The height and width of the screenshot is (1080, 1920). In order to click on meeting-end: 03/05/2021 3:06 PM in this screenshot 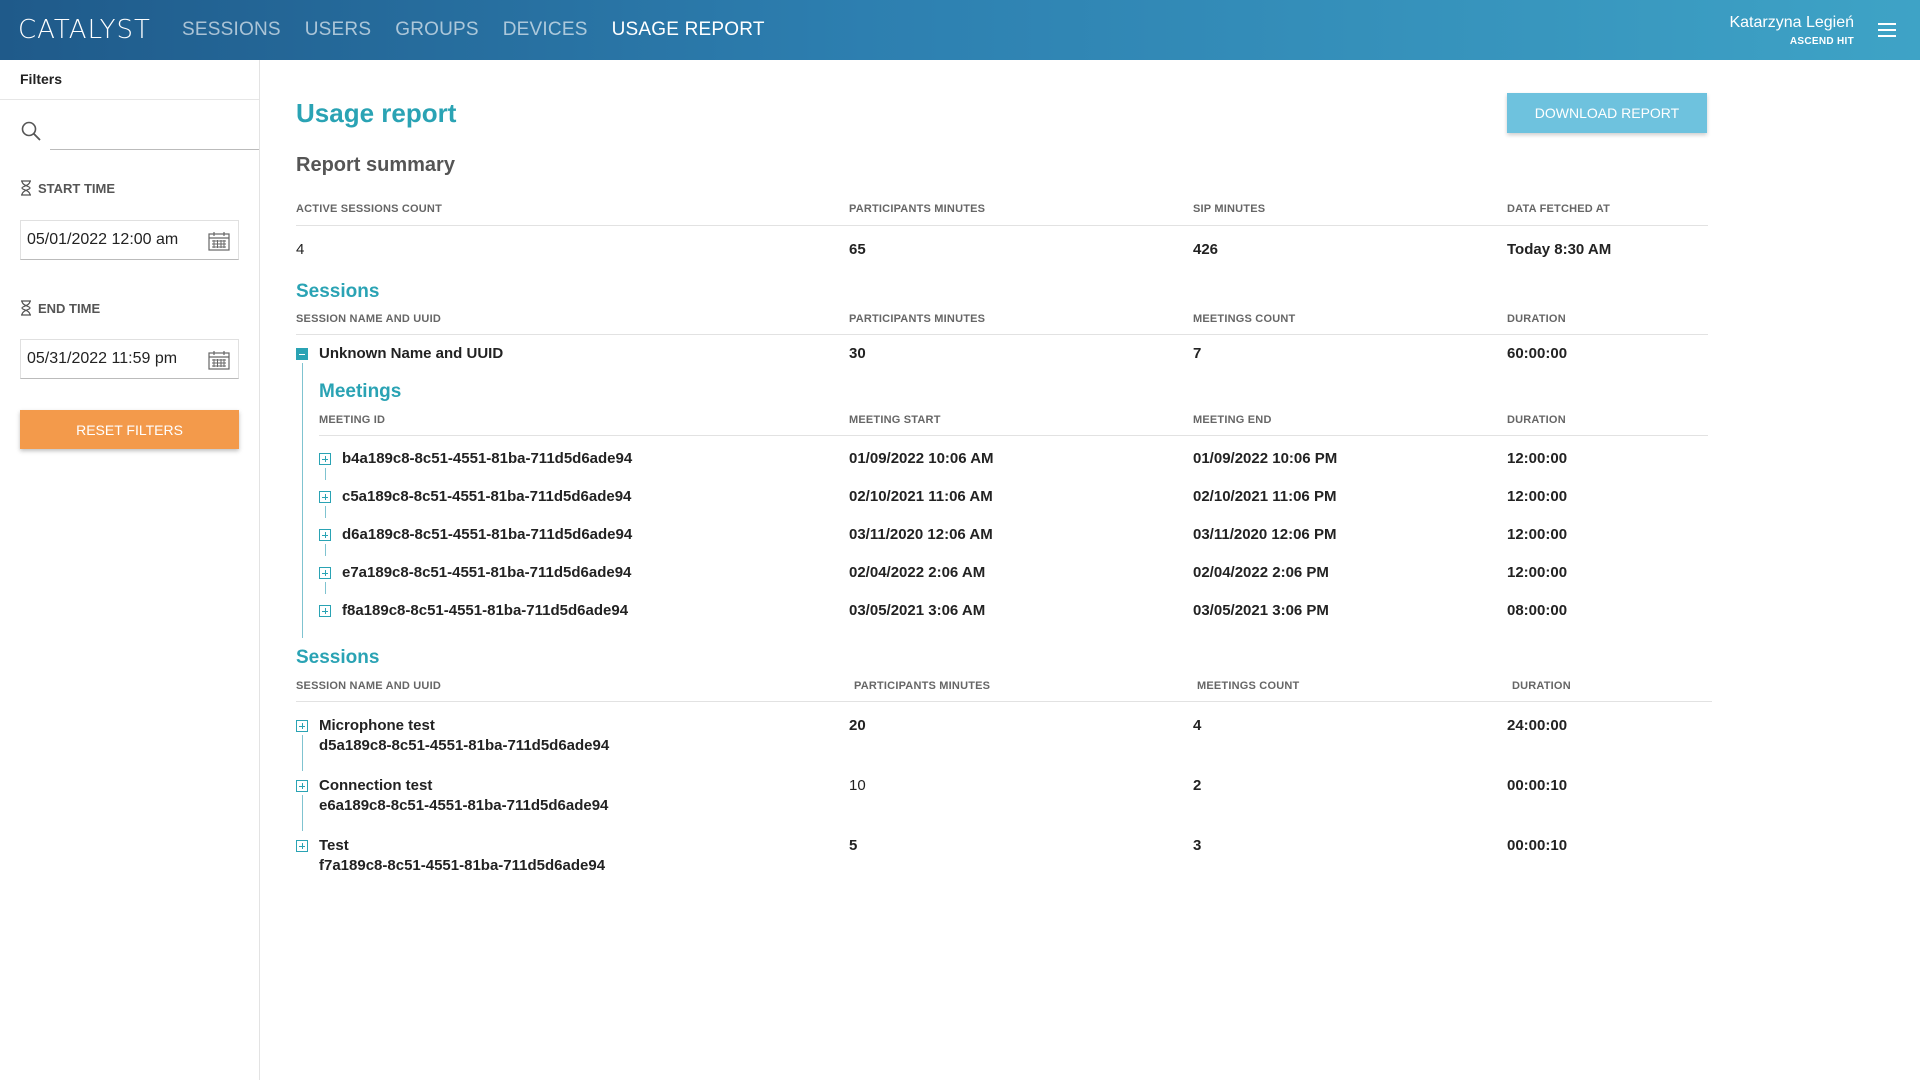, I will do `click(1261, 610)`.